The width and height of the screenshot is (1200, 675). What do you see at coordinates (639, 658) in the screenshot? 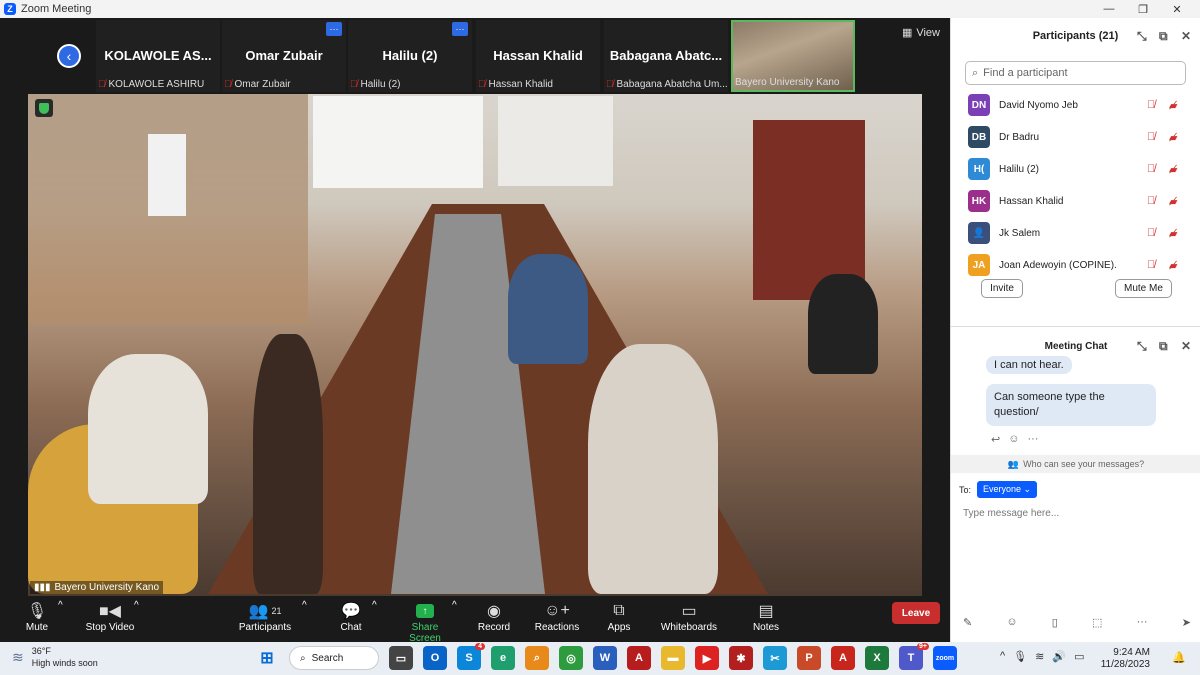
I see `access-icon: A` at bounding box center [639, 658].